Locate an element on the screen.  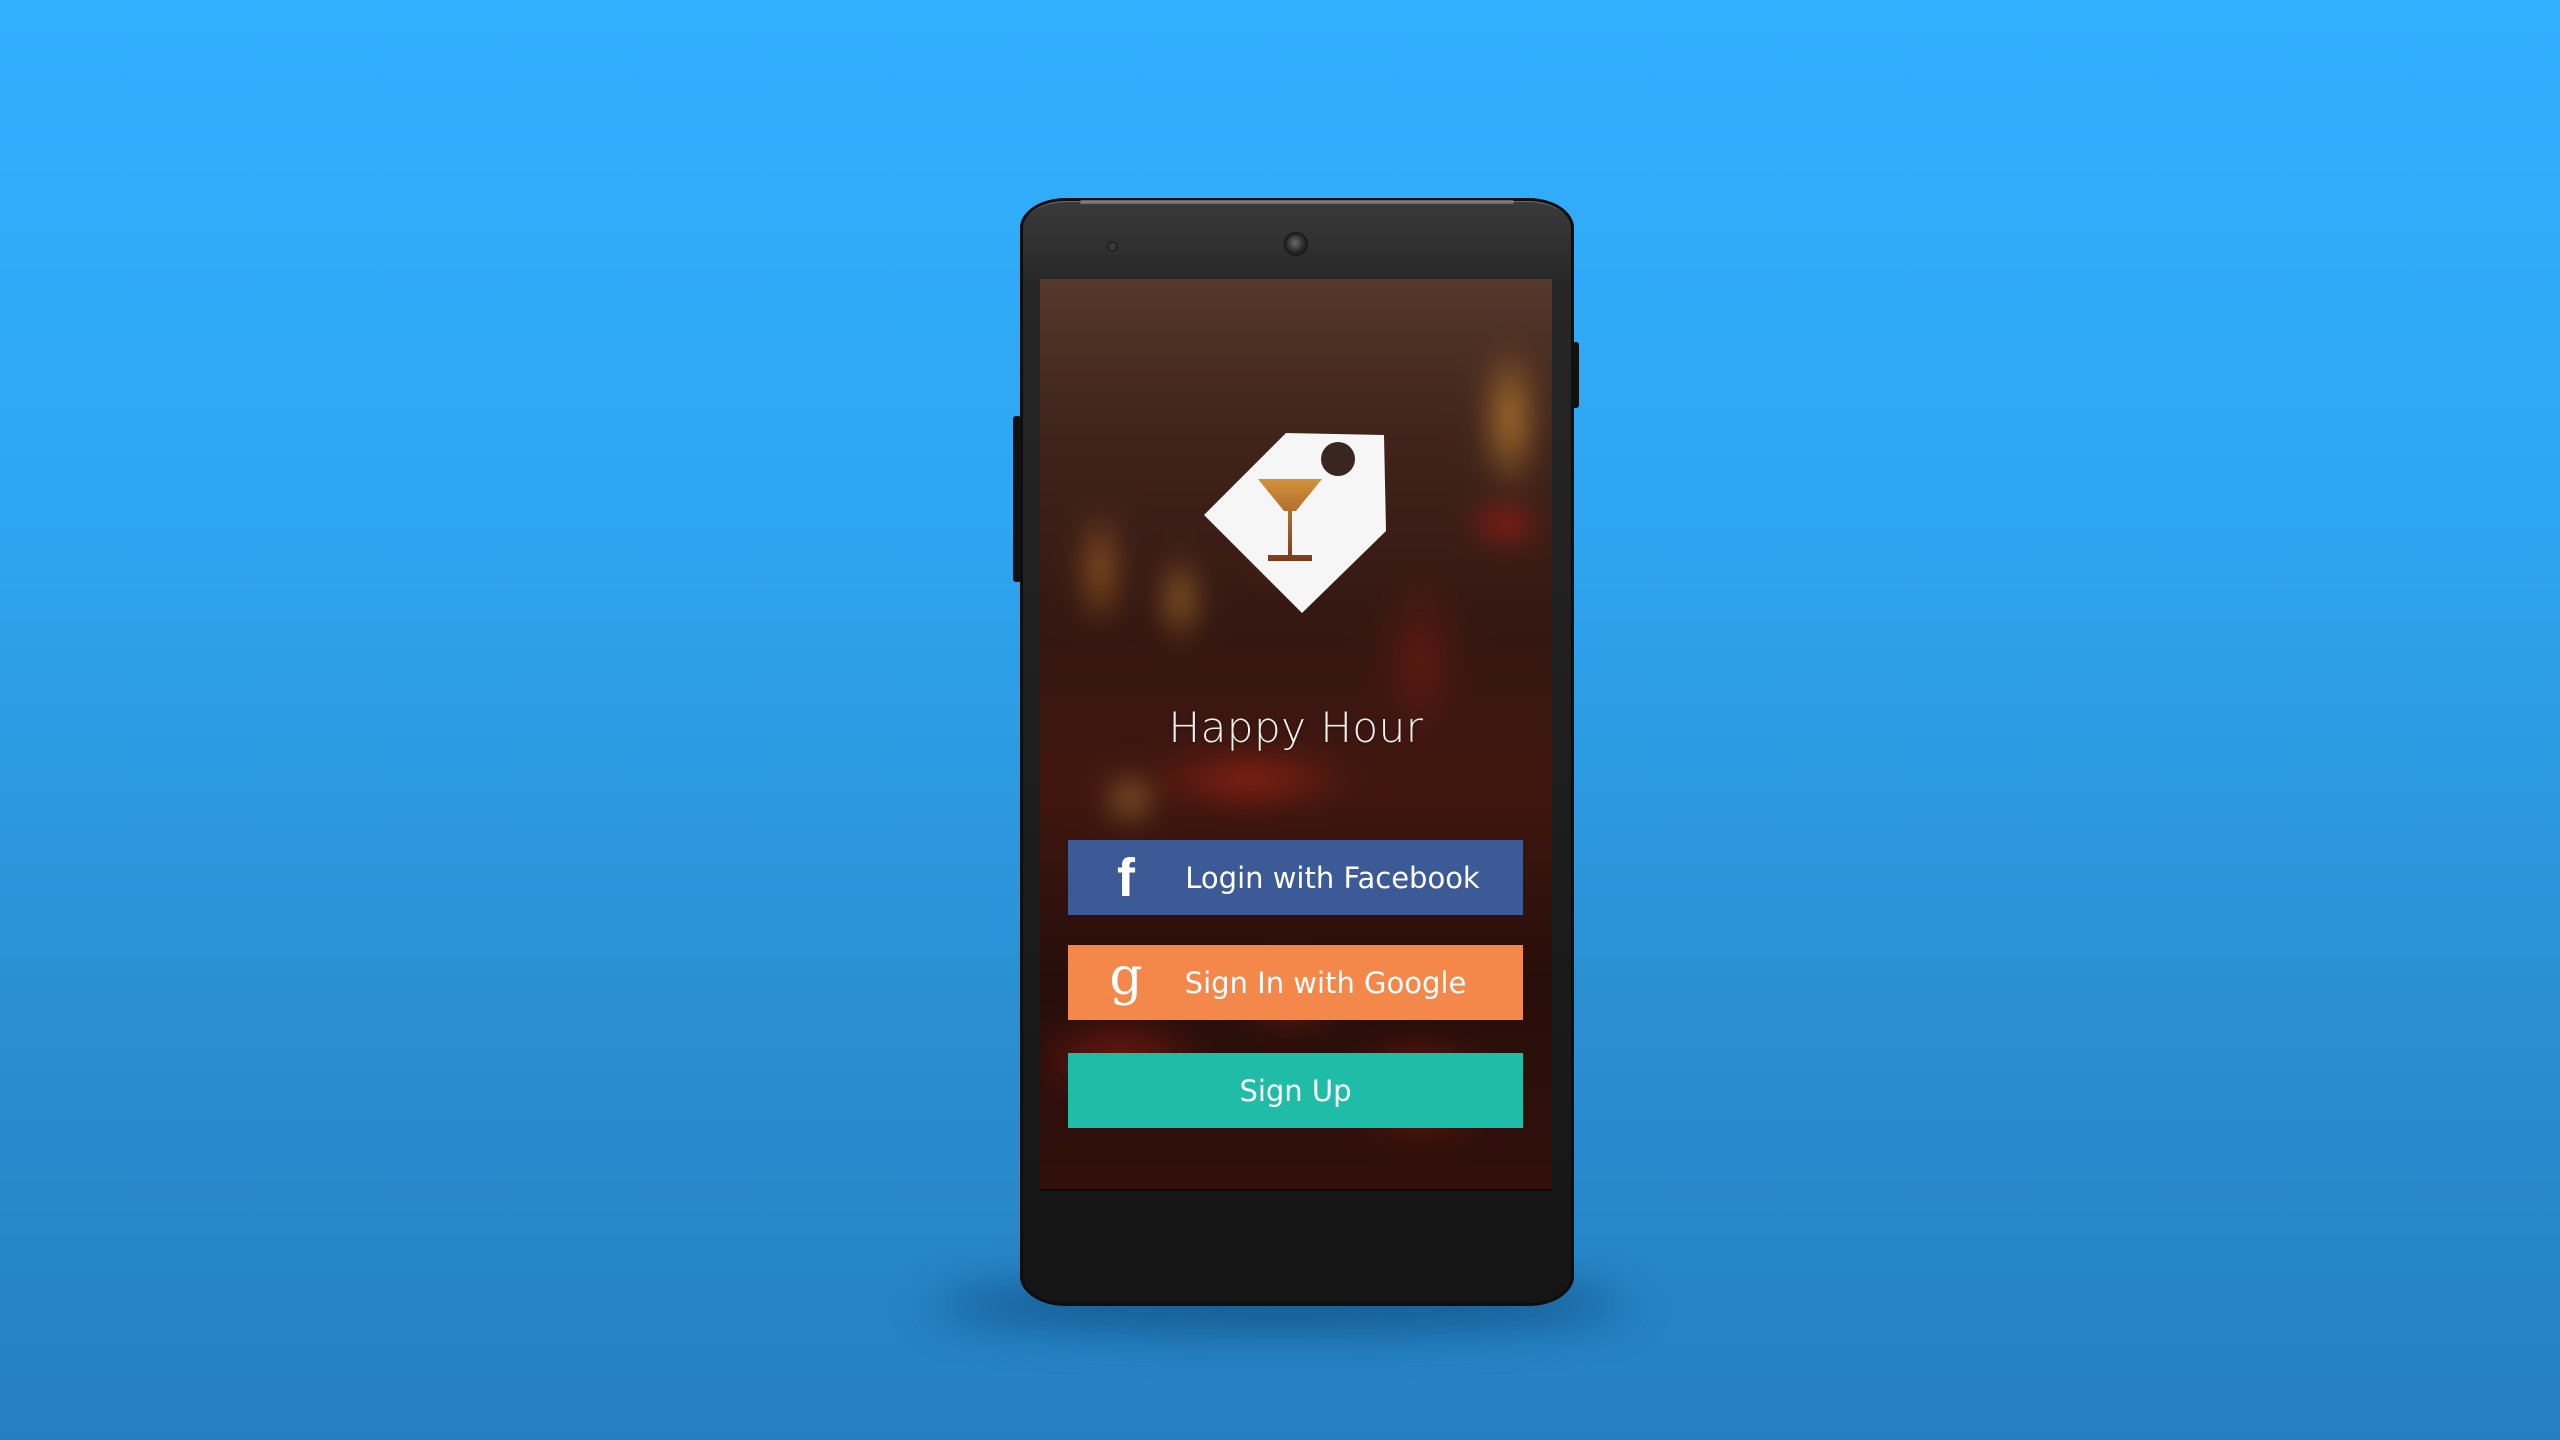
volume-button is located at coordinates (1017, 499).